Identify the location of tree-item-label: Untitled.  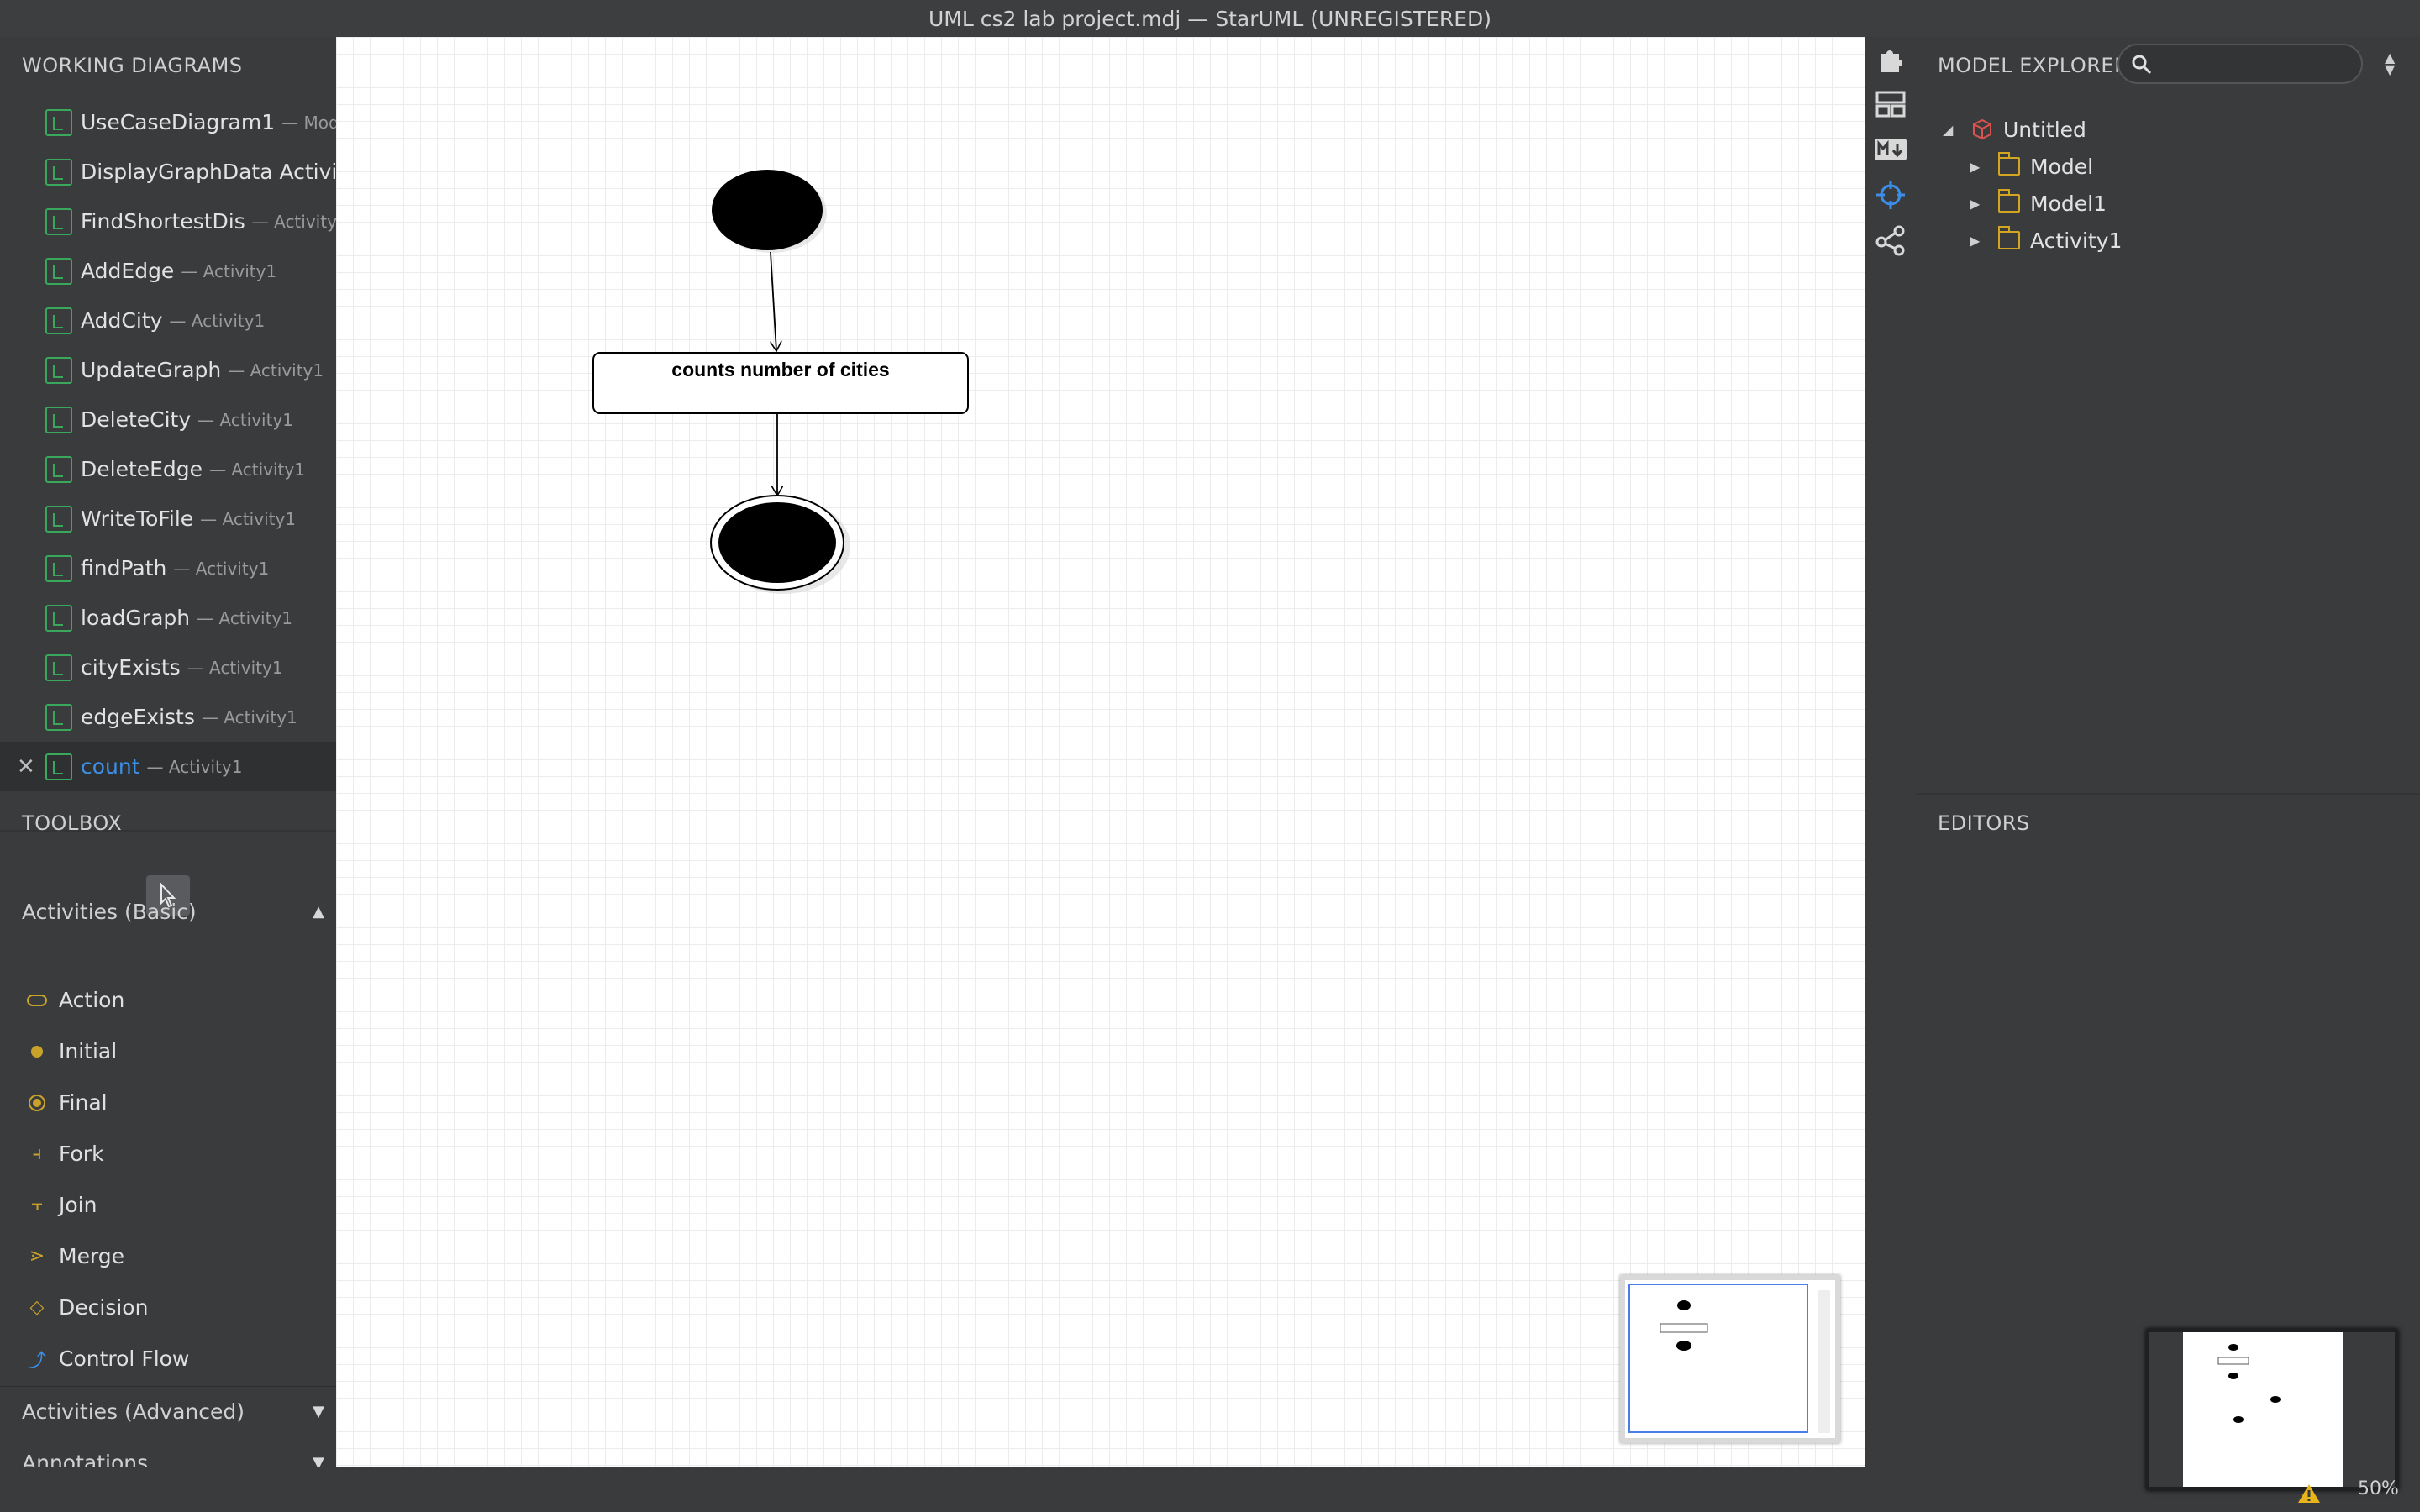
(2044, 129).